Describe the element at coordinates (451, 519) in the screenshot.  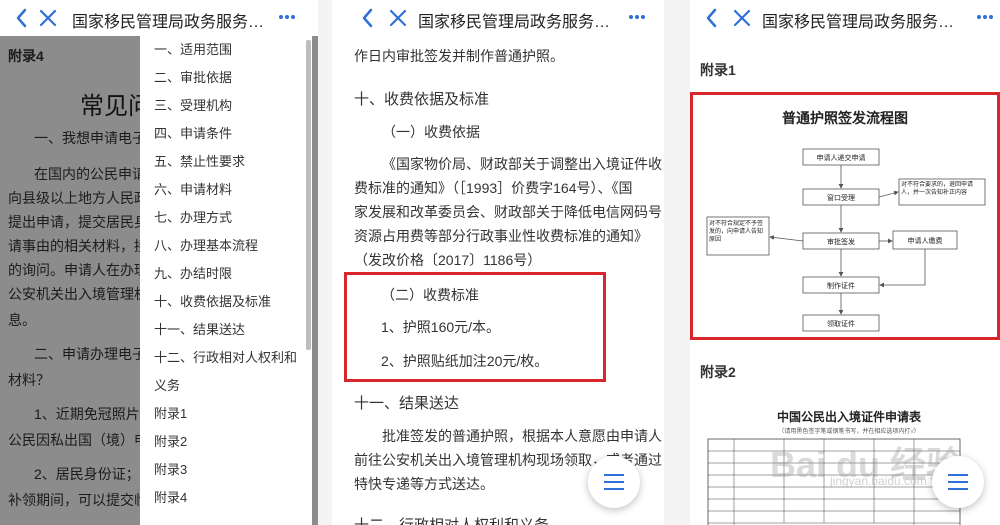
I see `section-heading: 十二、行政相对人权利和义务` at that location.